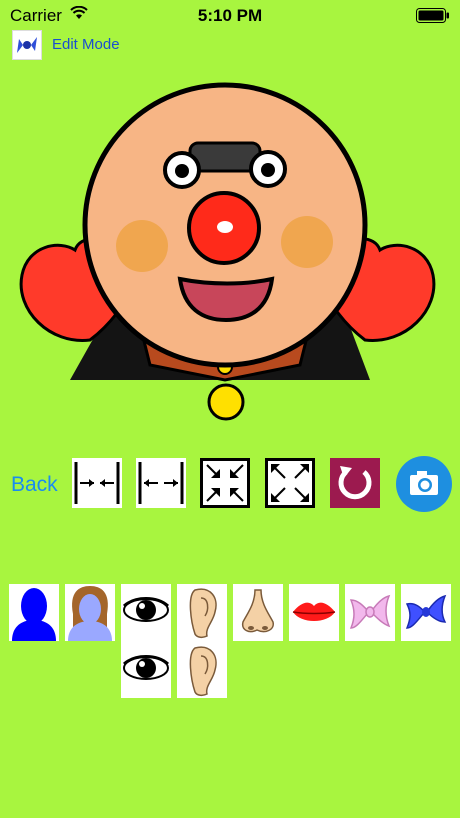 This screenshot has width=460, height=818. What do you see at coordinates (86, 44) in the screenshot?
I see `edit-mode-label: Edit Mode` at bounding box center [86, 44].